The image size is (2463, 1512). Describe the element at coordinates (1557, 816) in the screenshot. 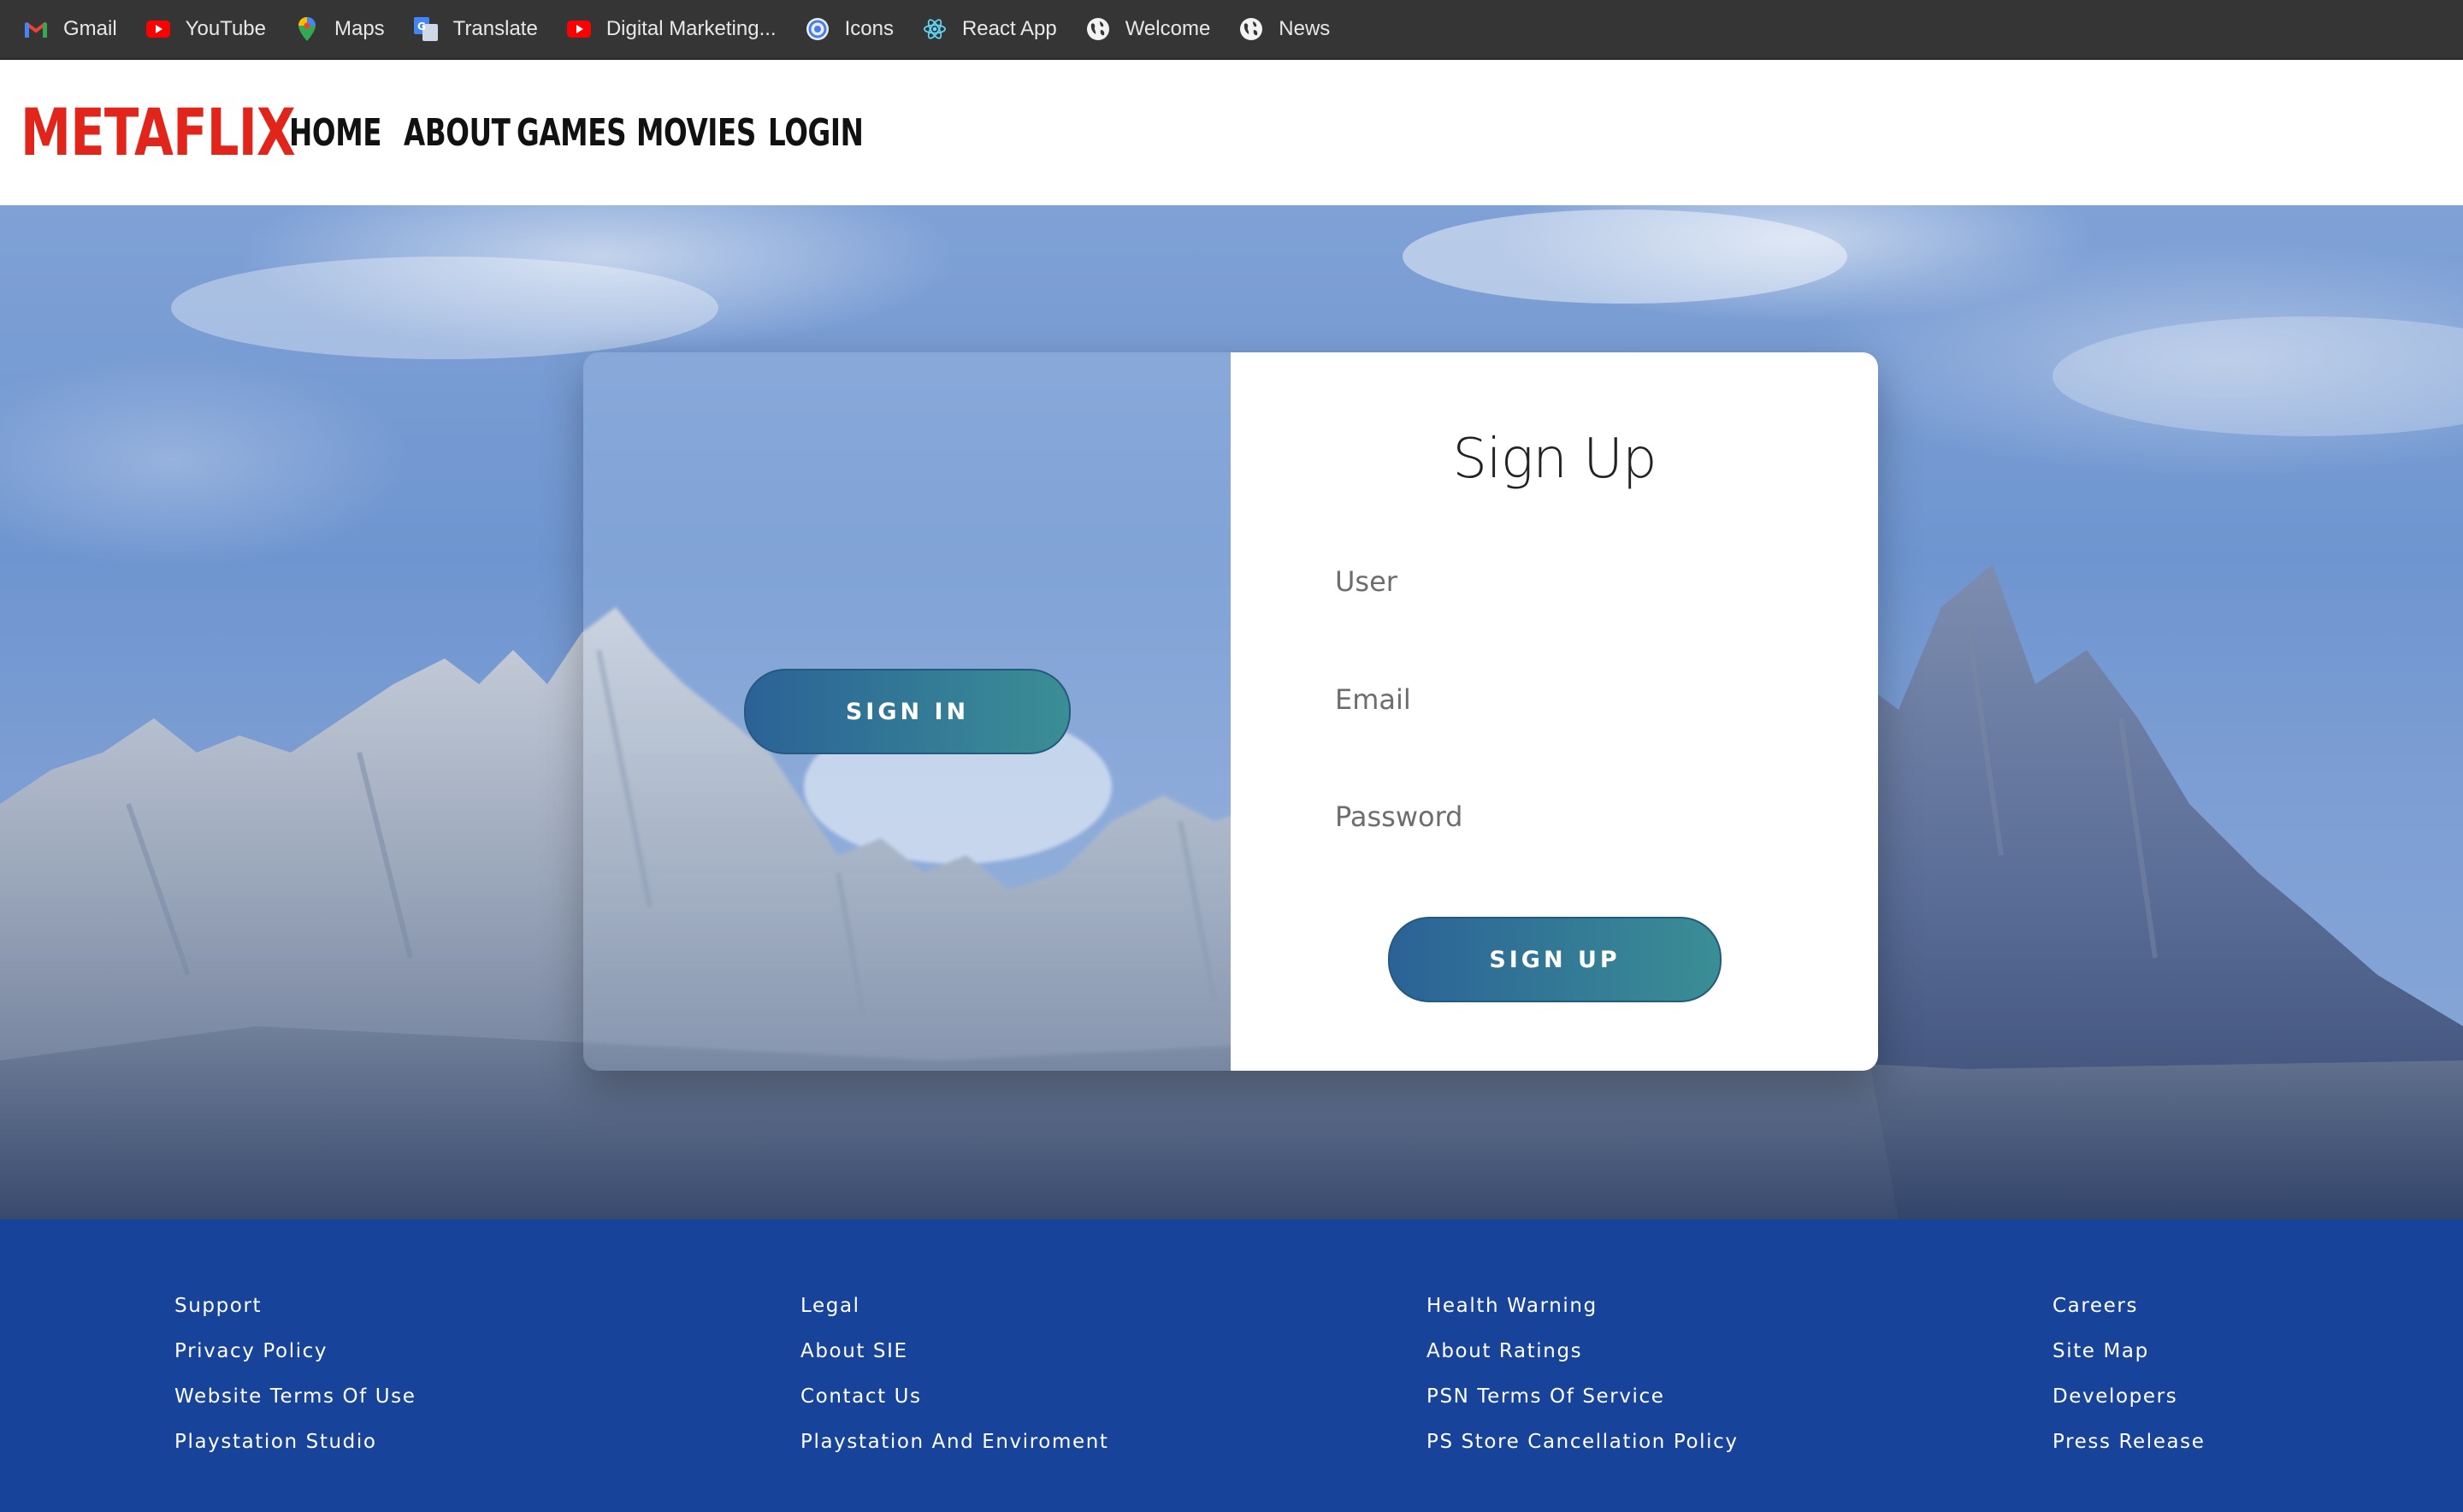

I see `password-input` at that location.